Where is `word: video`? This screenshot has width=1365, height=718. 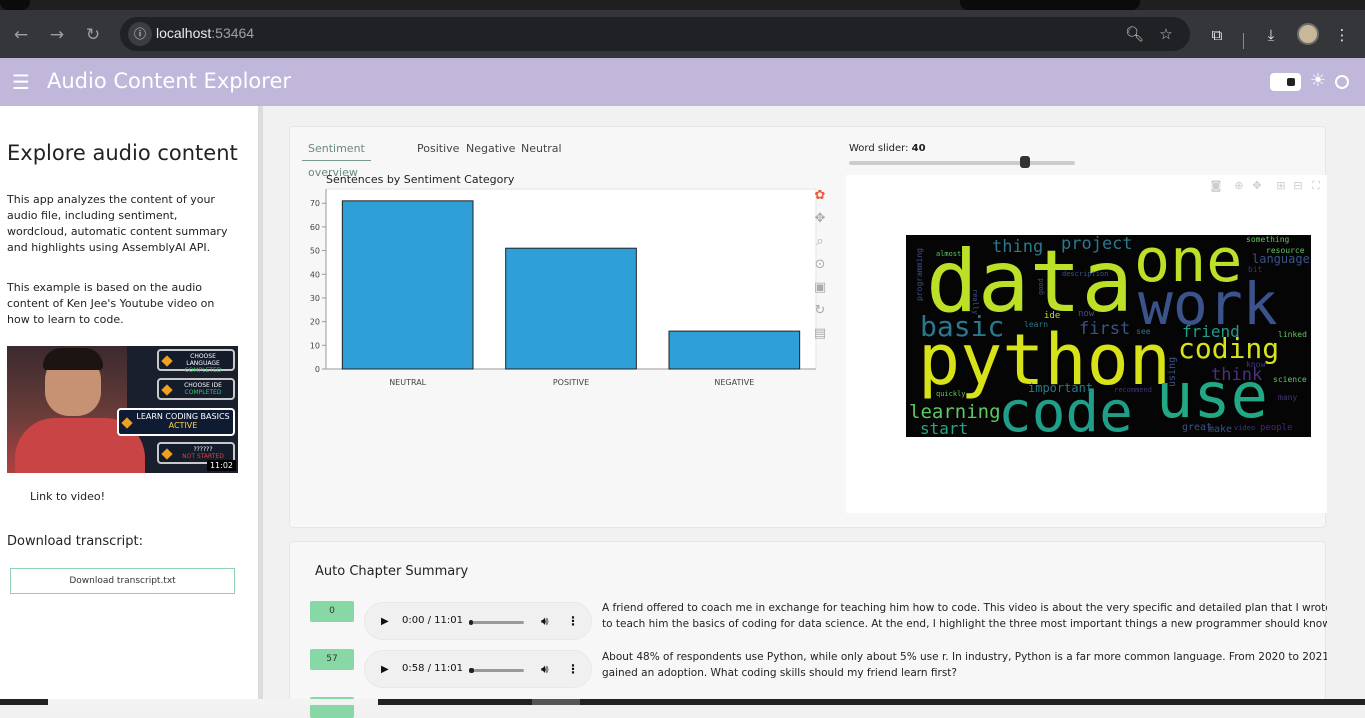
word: video is located at coordinates (1245, 428).